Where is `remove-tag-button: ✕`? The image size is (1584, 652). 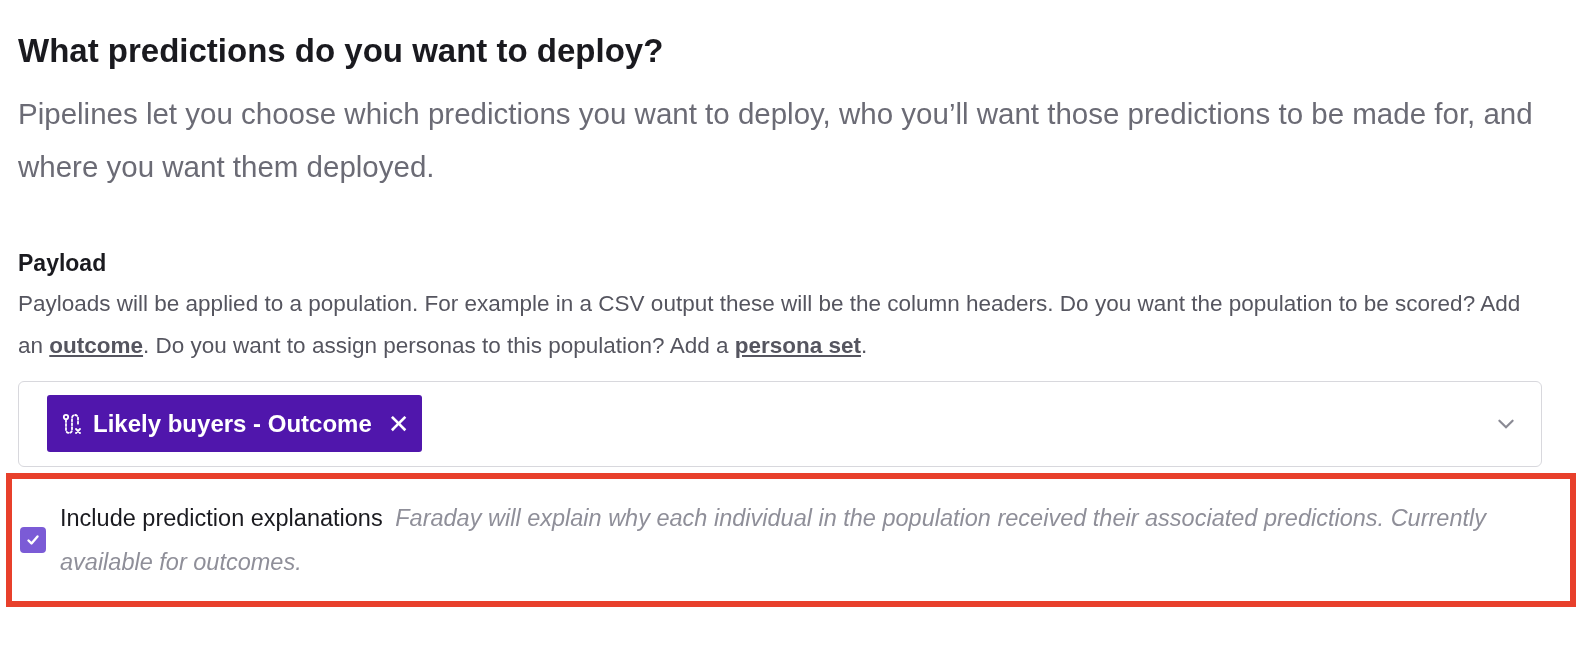
remove-tag-button: ✕ is located at coordinates (394, 423).